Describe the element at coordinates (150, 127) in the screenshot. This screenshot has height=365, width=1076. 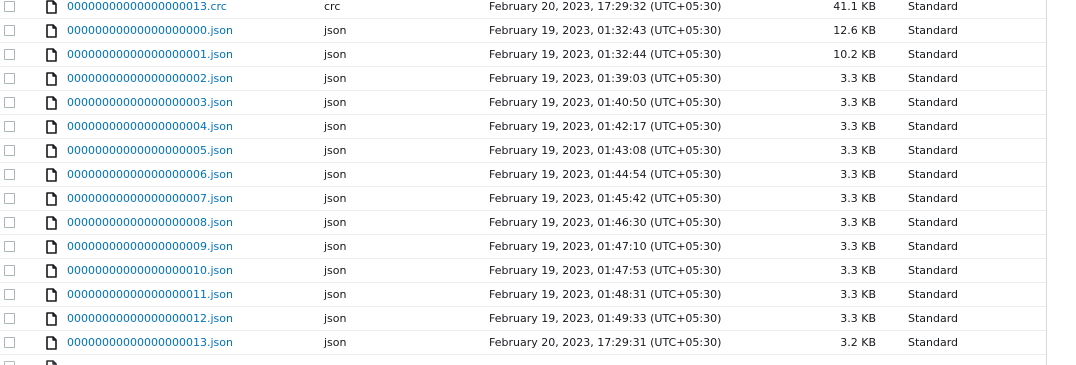
I see `object-name-link: 00000000000000000004.json` at that location.